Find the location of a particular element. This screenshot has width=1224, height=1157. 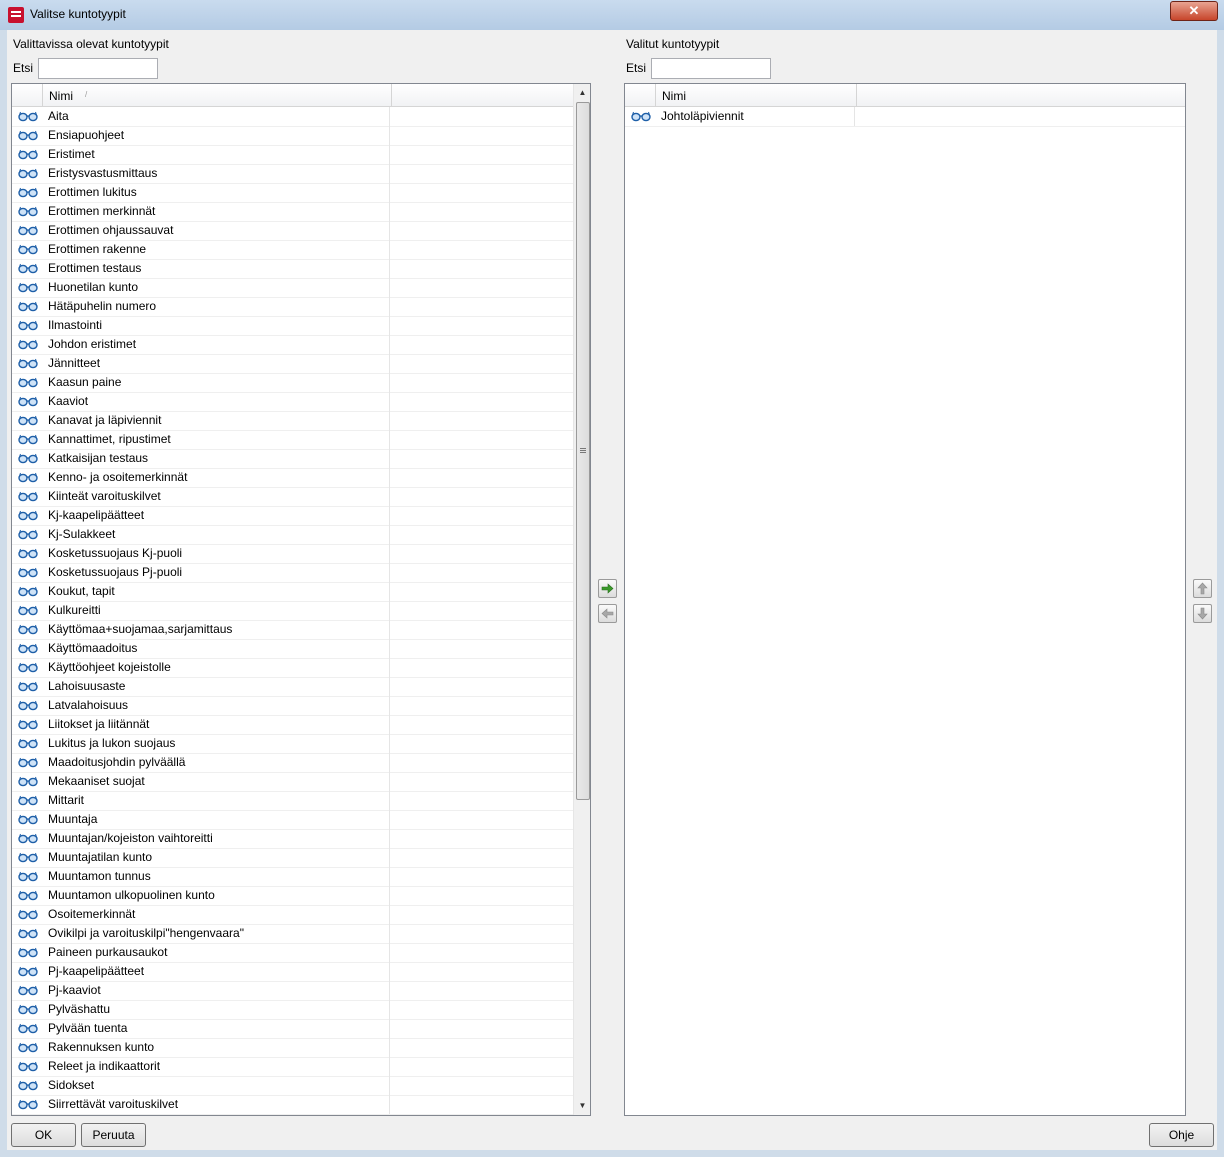

table-row: Erottimen testaus is located at coordinates (292, 269).